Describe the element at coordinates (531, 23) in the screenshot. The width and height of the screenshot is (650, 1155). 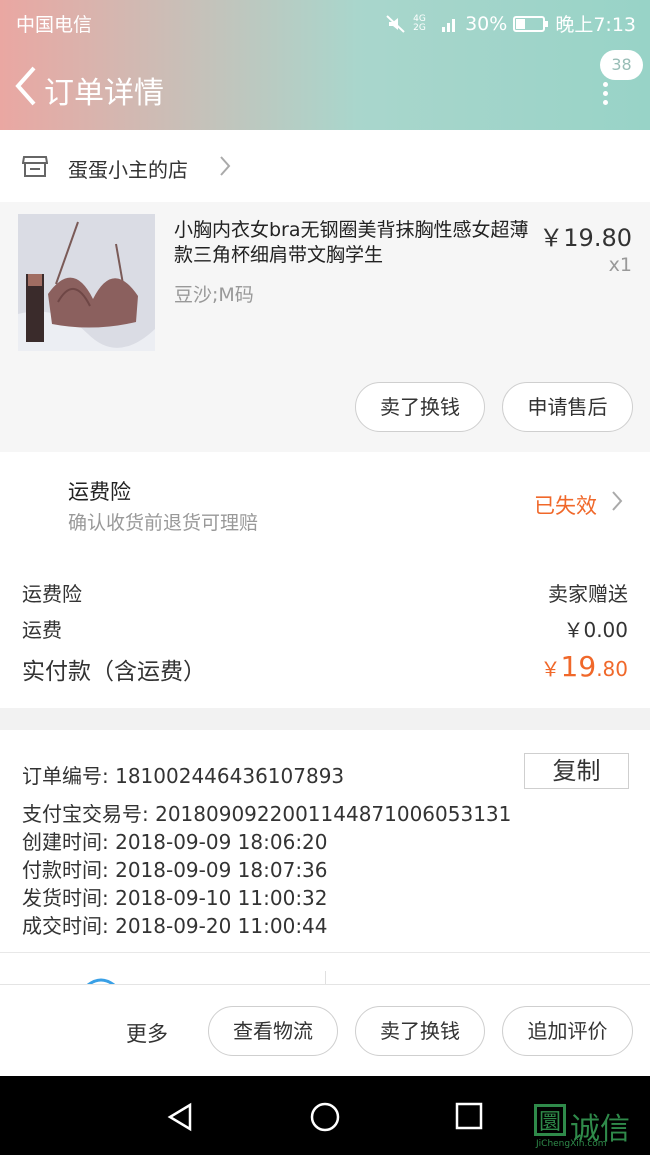
I see `battery-icon` at that location.